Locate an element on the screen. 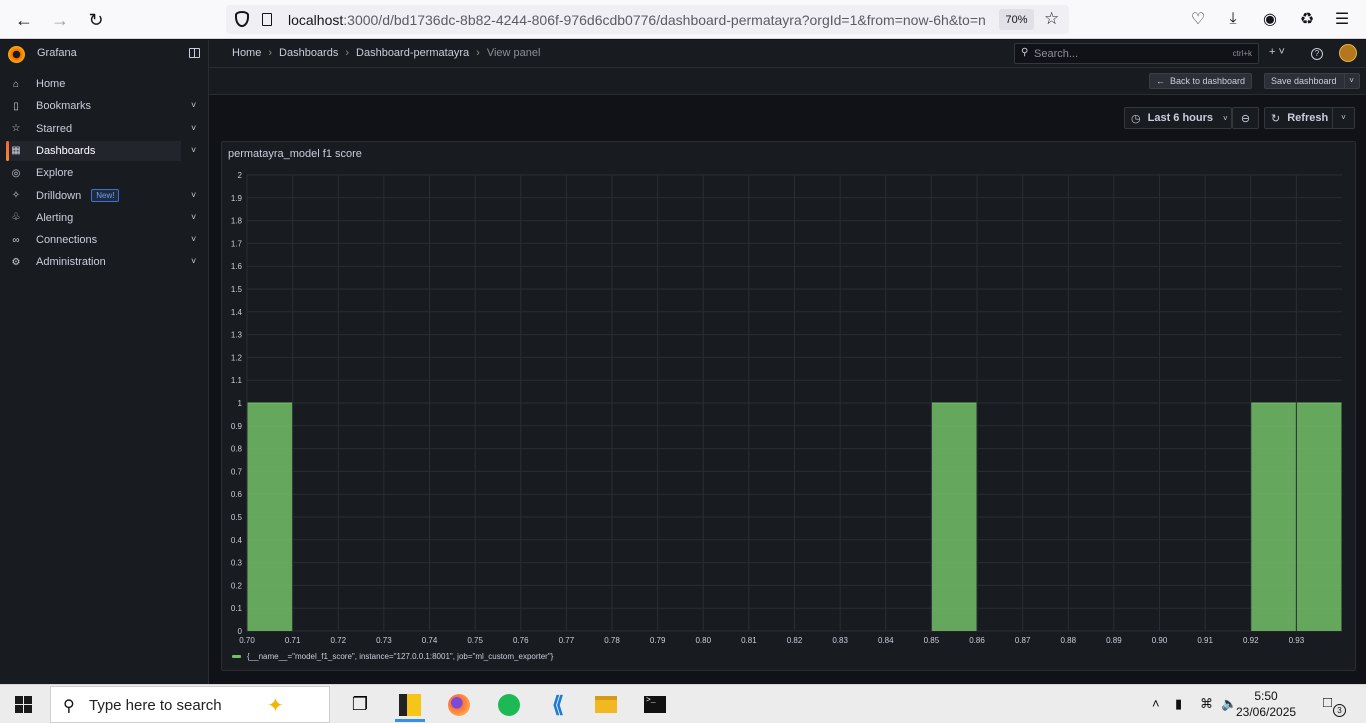  star-icon: ☆ is located at coordinates (16, 129).